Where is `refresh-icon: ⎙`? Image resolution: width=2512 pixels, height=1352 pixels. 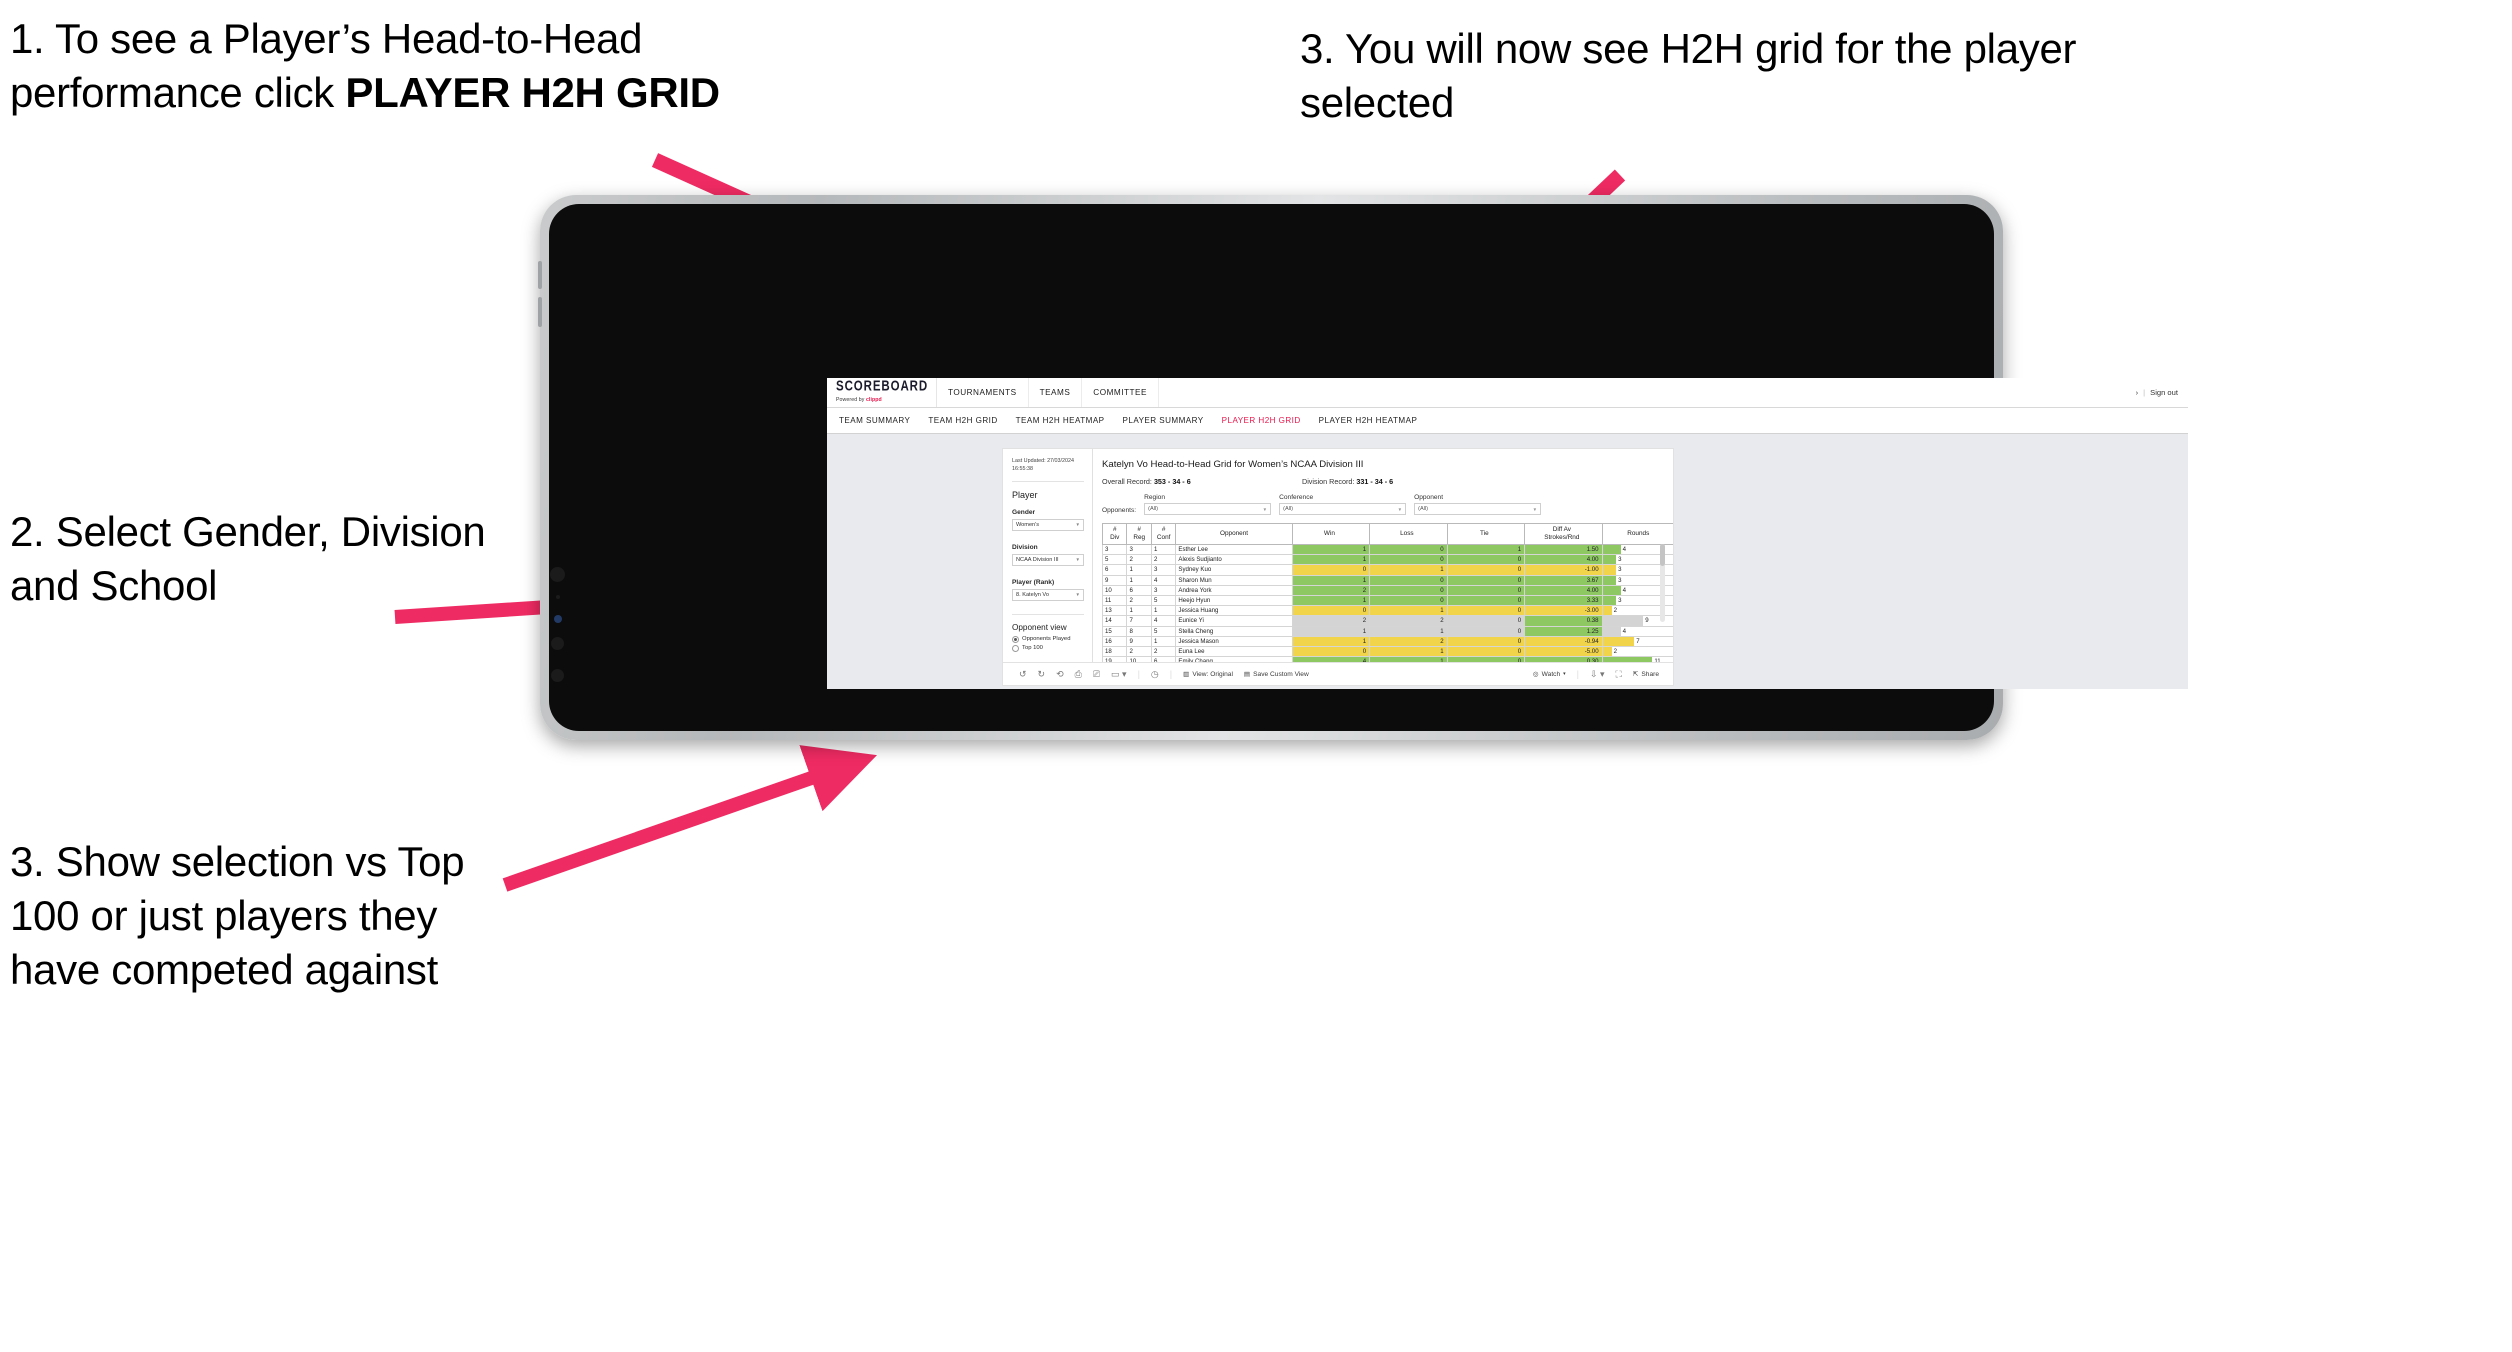
refresh-icon: ⎙ is located at coordinates (1078, 674).